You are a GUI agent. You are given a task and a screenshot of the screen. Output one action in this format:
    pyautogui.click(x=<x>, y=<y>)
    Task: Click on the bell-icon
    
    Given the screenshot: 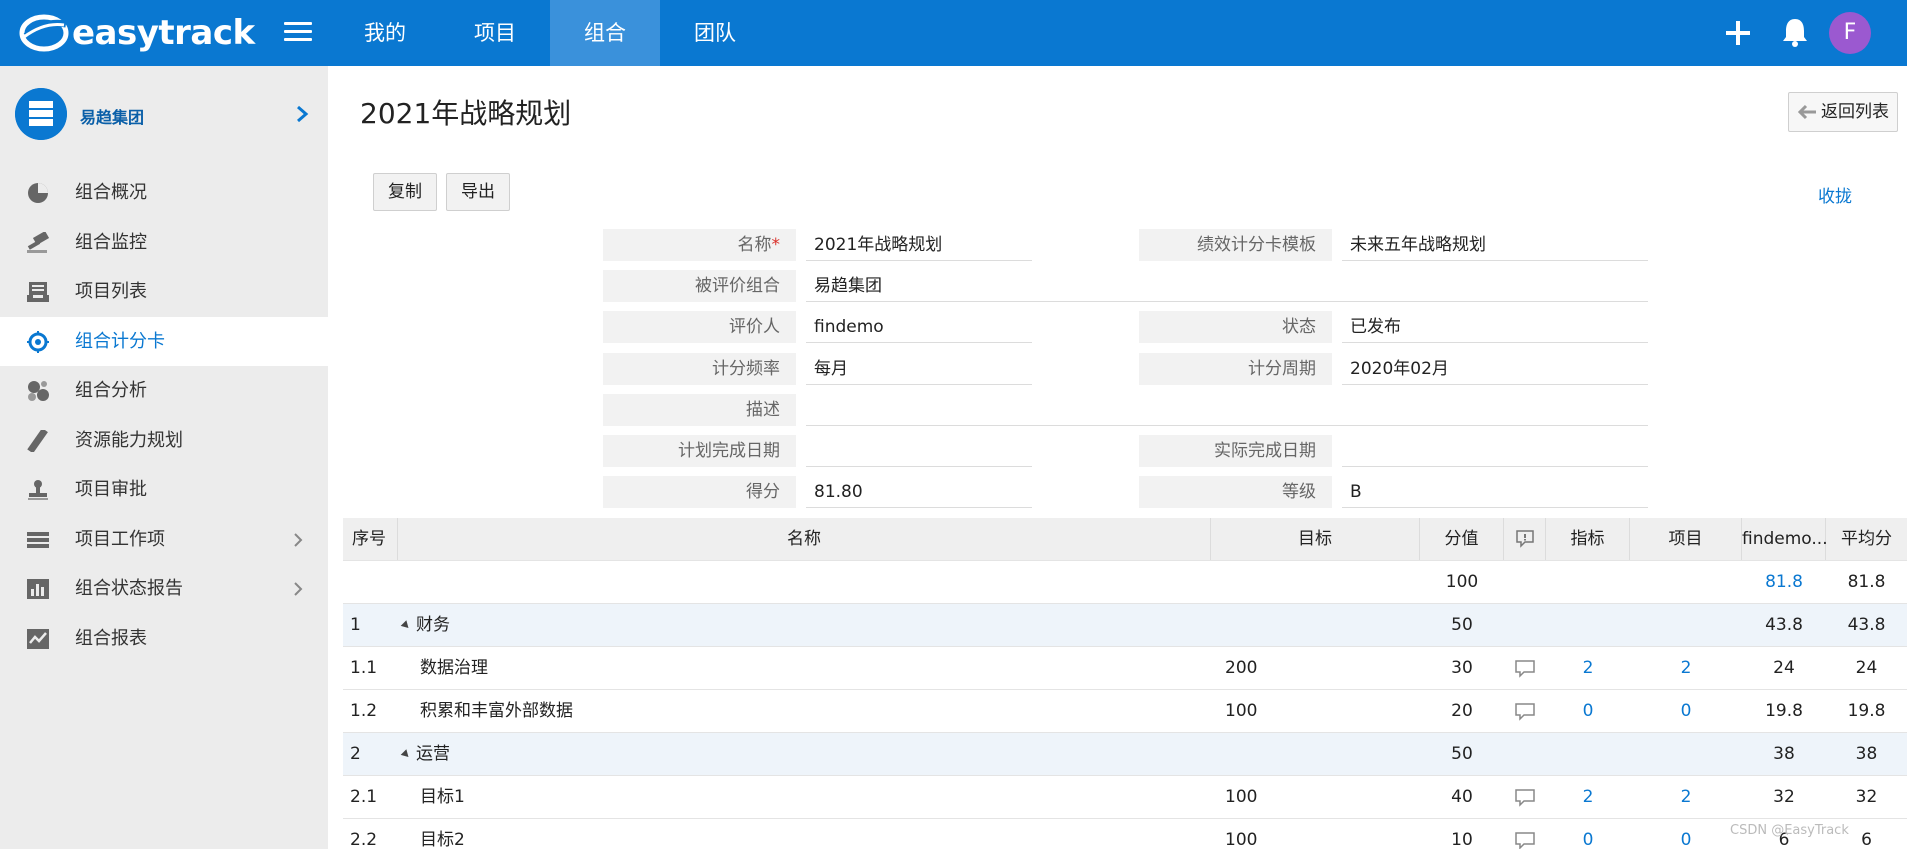 What is the action you would take?
    pyautogui.click(x=1795, y=32)
    